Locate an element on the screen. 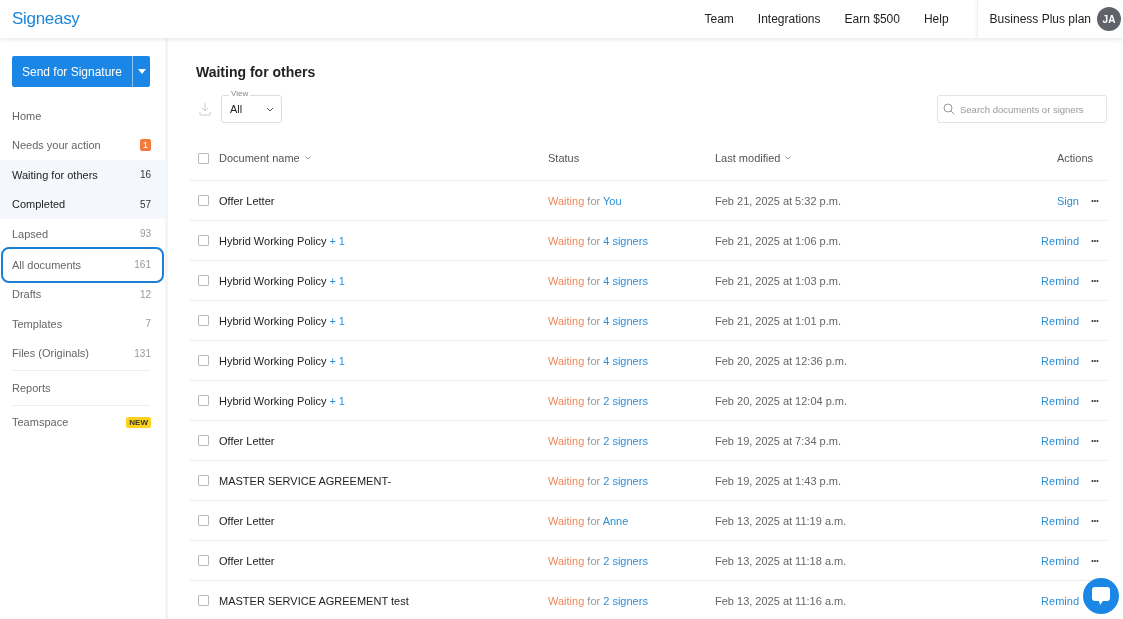 The width and height of the screenshot is (1123, 619). download-icon is located at coordinates (205, 109).